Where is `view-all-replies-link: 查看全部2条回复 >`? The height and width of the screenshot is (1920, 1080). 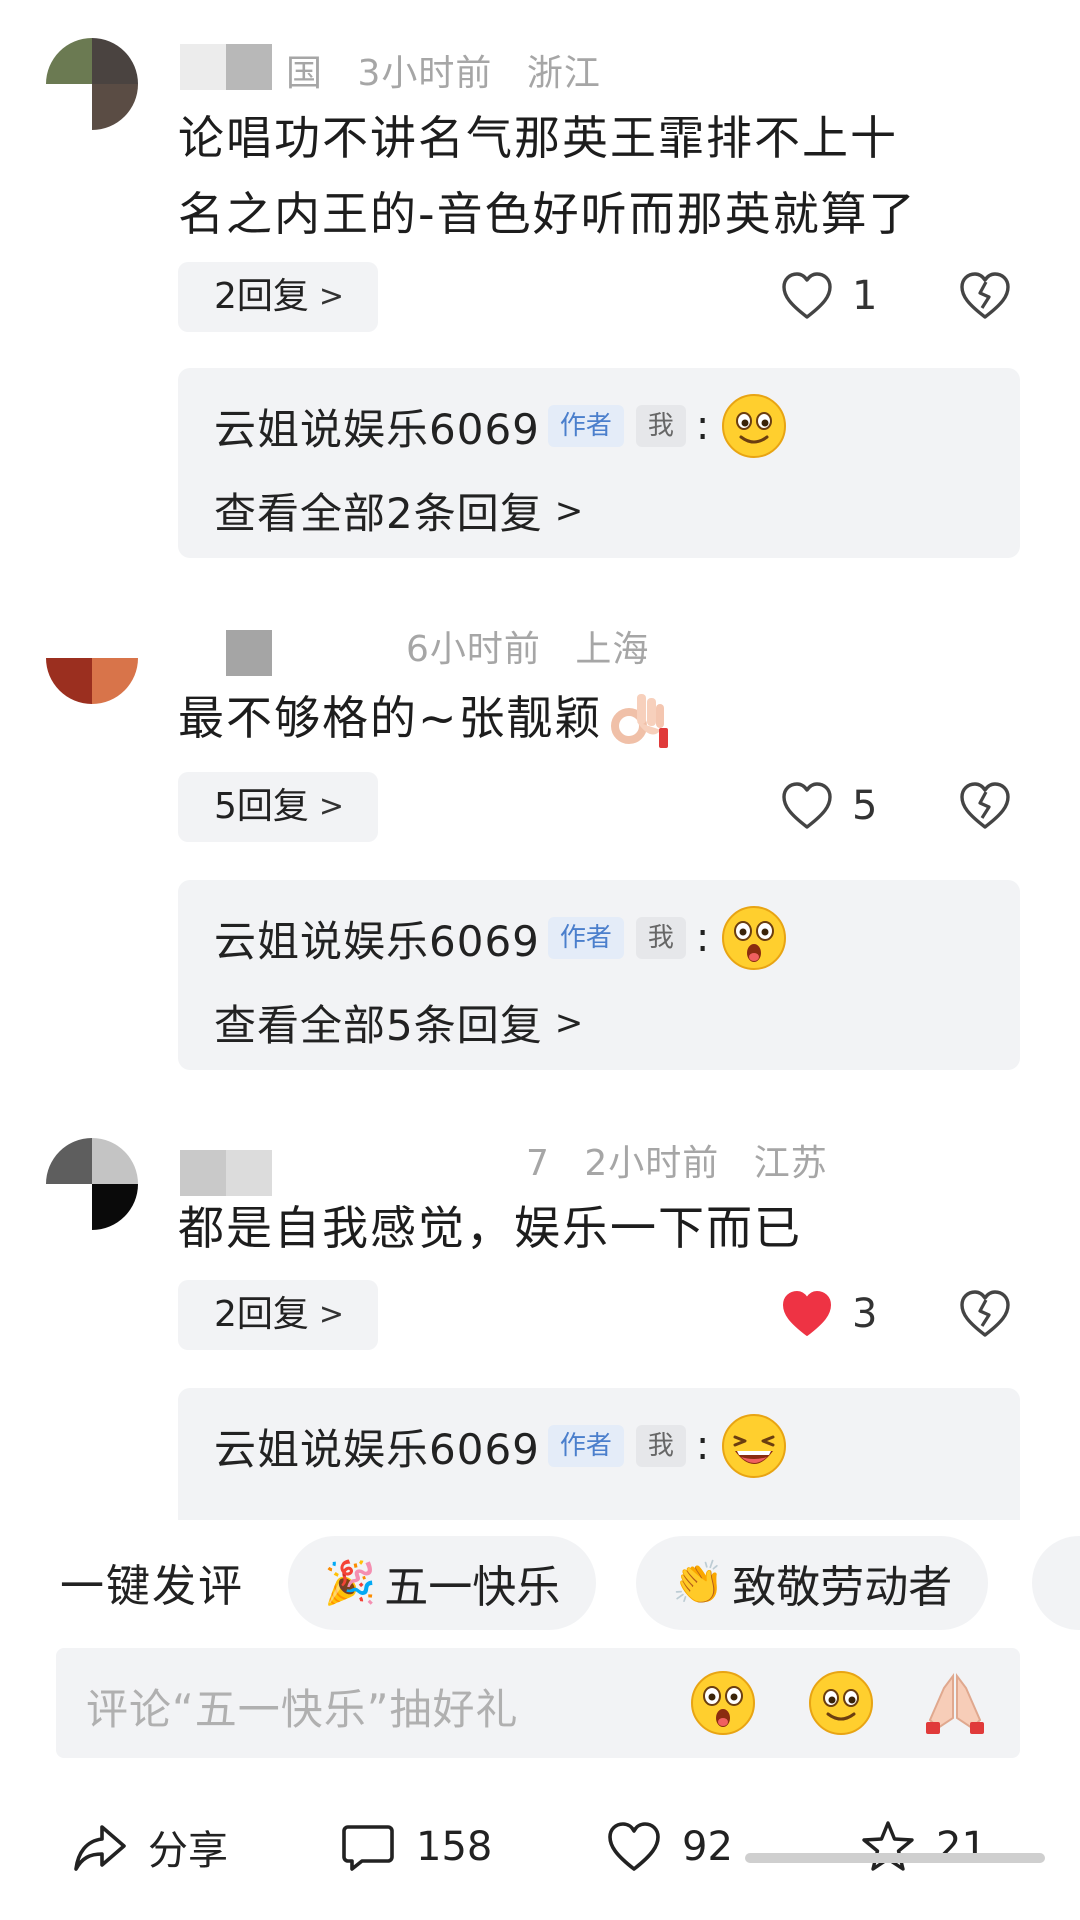 view-all-replies-link: 查看全部2条回复 > is located at coordinates (399, 510).